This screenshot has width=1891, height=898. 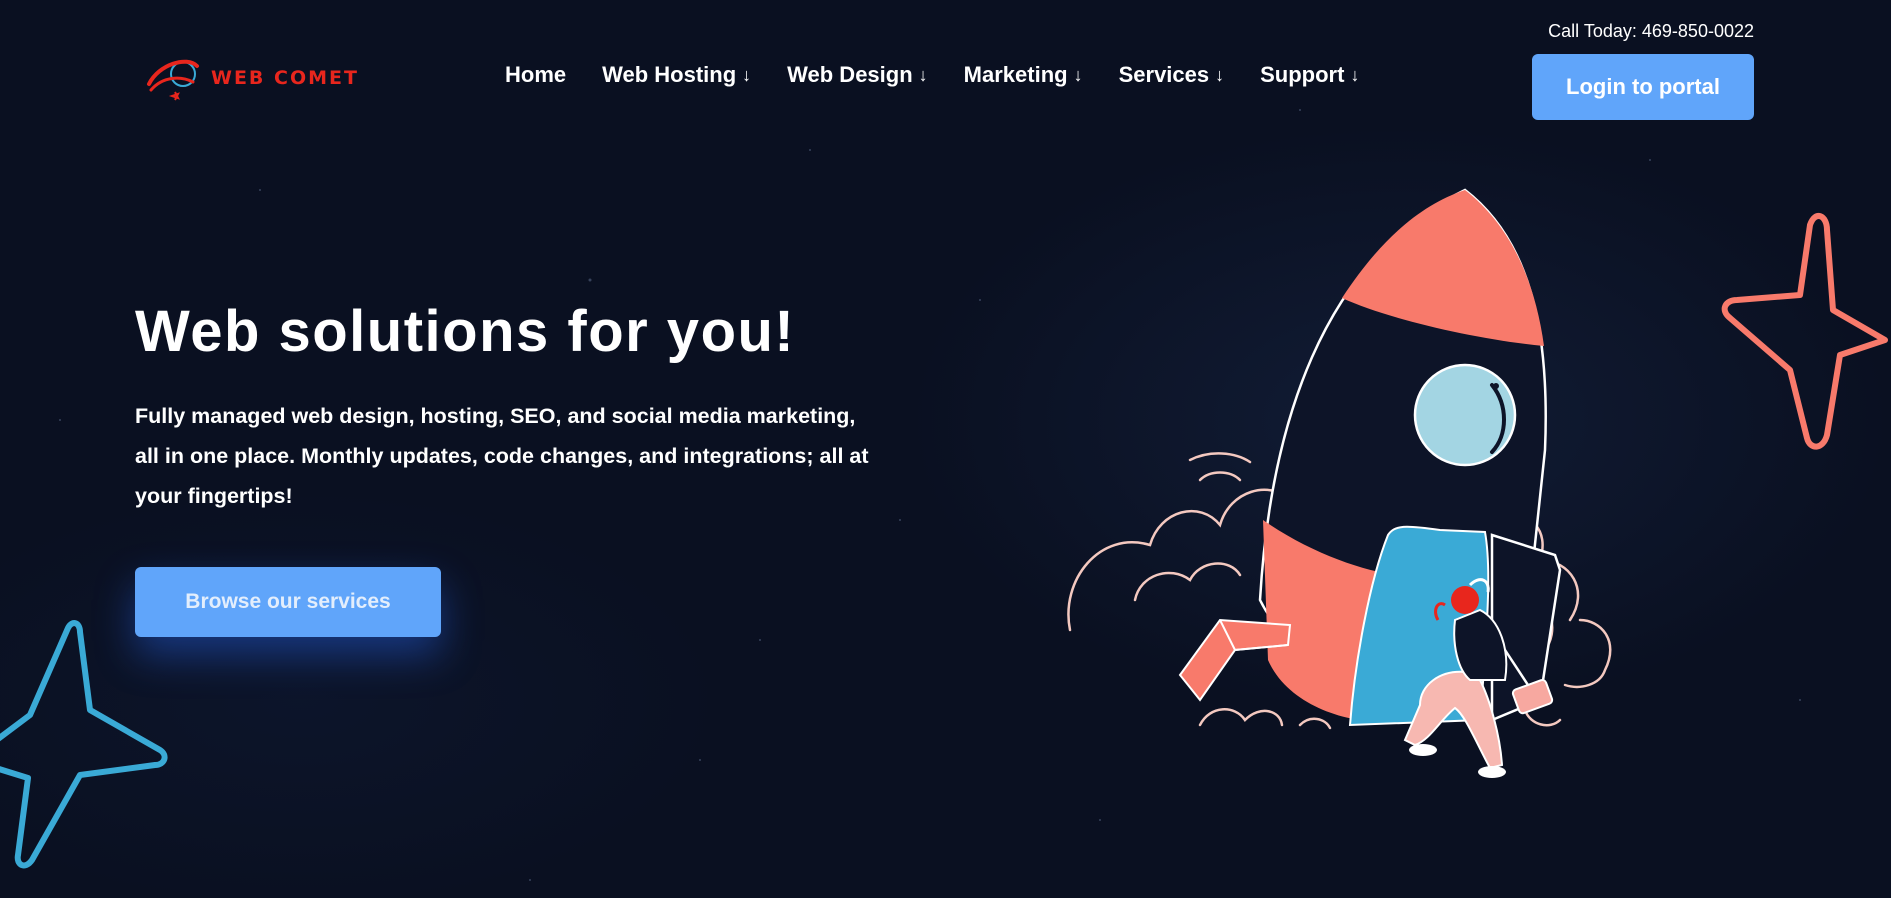 I want to click on nav-item-label: Home, so click(x=536, y=74).